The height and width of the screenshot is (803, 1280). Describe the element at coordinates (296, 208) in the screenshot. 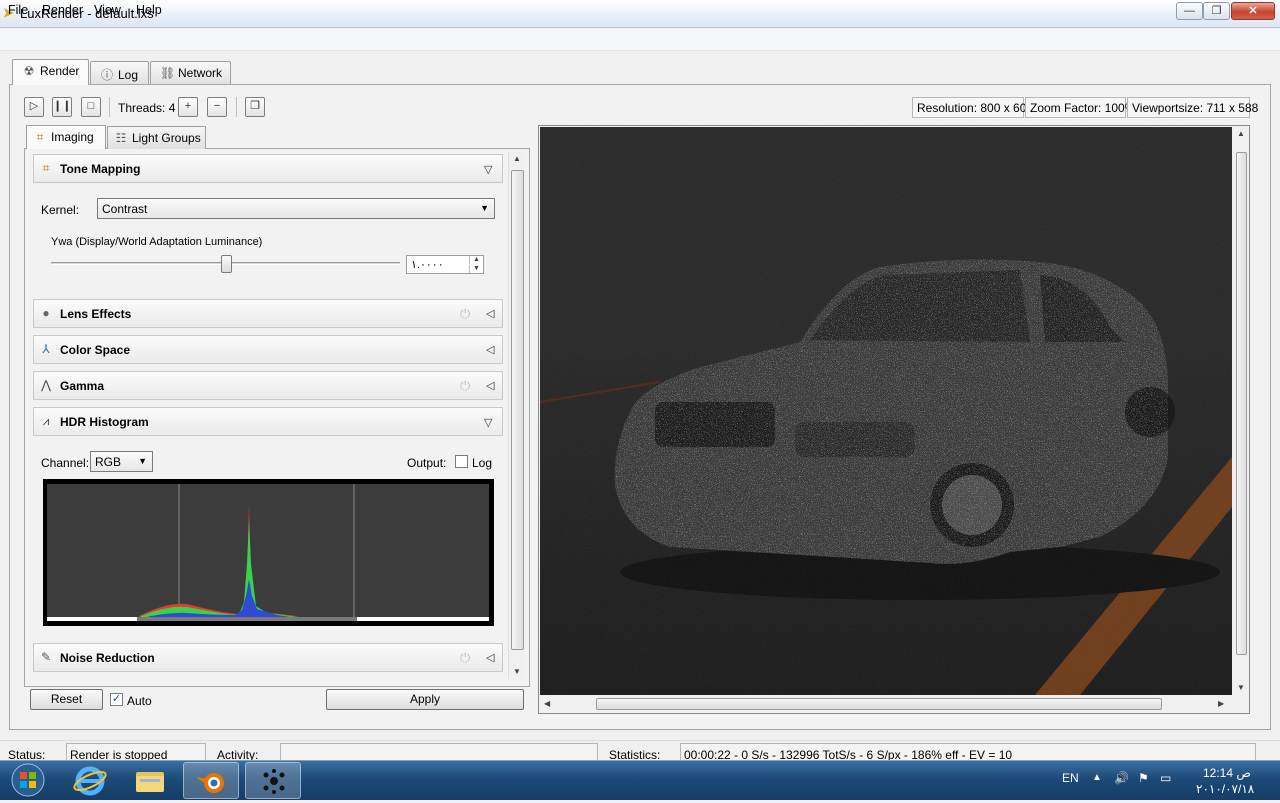

I see `kernel-select: Contrast ▼` at that location.